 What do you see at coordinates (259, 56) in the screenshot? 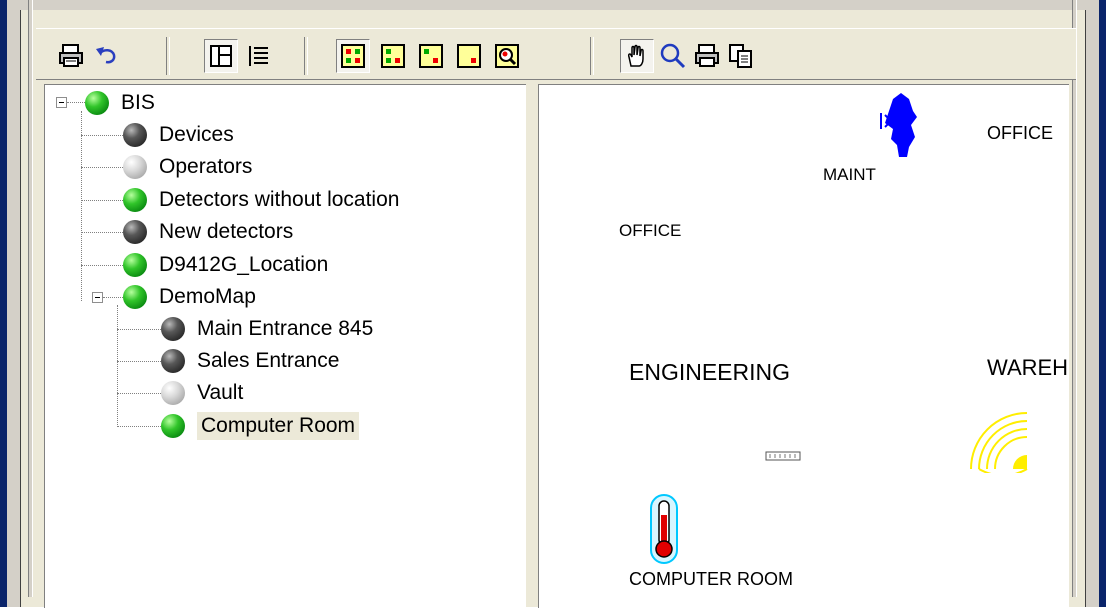
I see `list-view-icon` at bounding box center [259, 56].